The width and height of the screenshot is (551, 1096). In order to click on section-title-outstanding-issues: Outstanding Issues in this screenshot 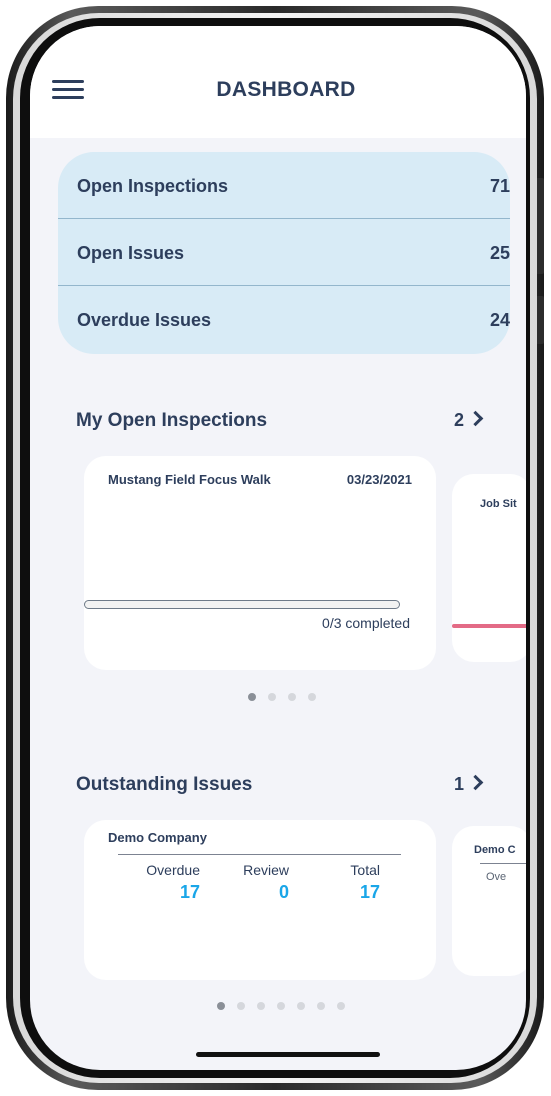, I will do `click(164, 784)`.